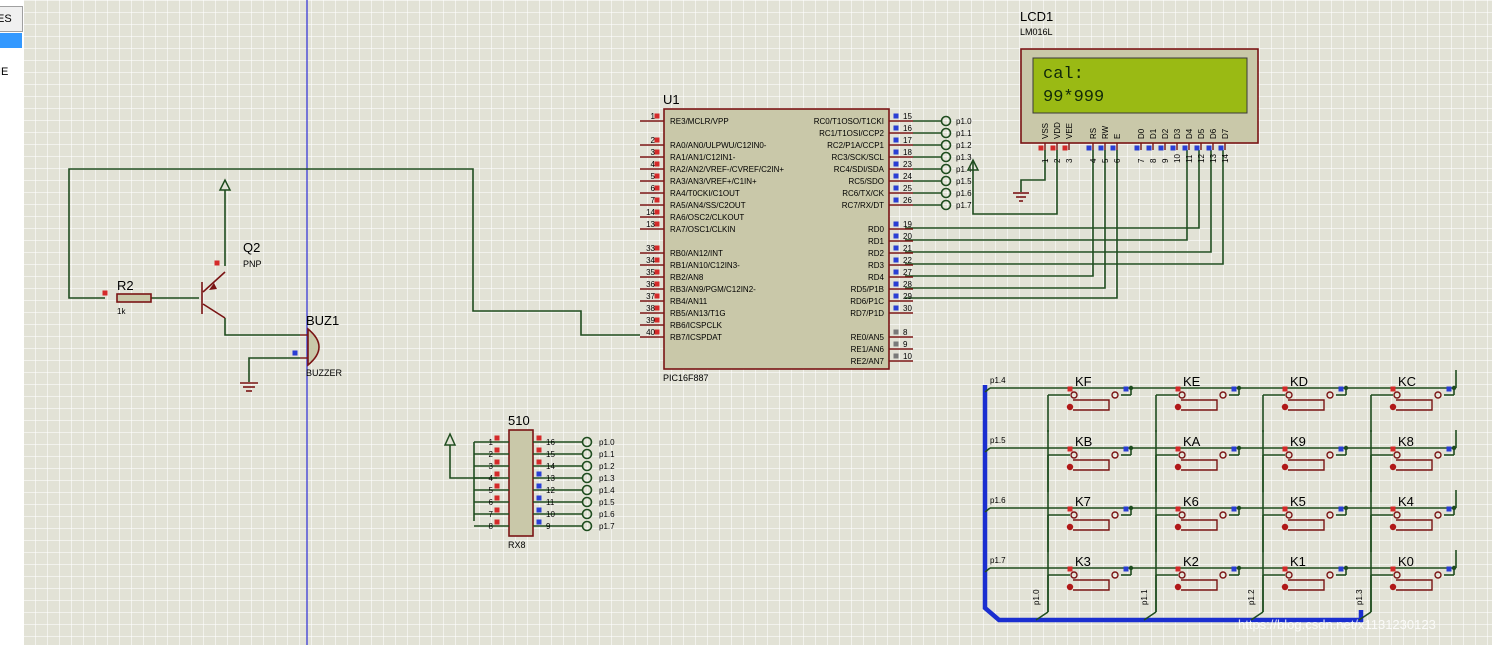 This screenshot has height=645, width=1492. I want to click on lcd1-pin-num: 9, so click(1165, 160).